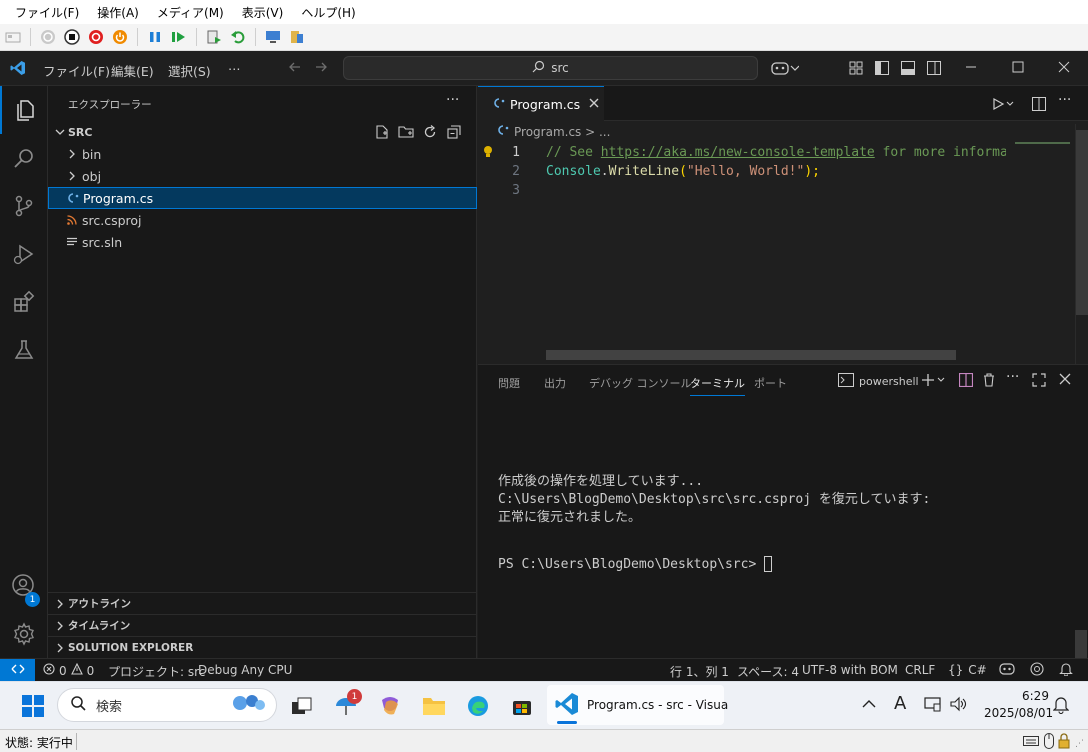  Describe the element at coordinates (900, 703) in the screenshot. I see `ime-mode-indicator: A` at that location.